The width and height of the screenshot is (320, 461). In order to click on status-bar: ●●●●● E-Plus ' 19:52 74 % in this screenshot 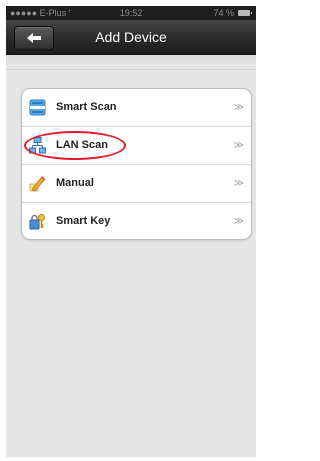, I will do `click(131, 13)`.